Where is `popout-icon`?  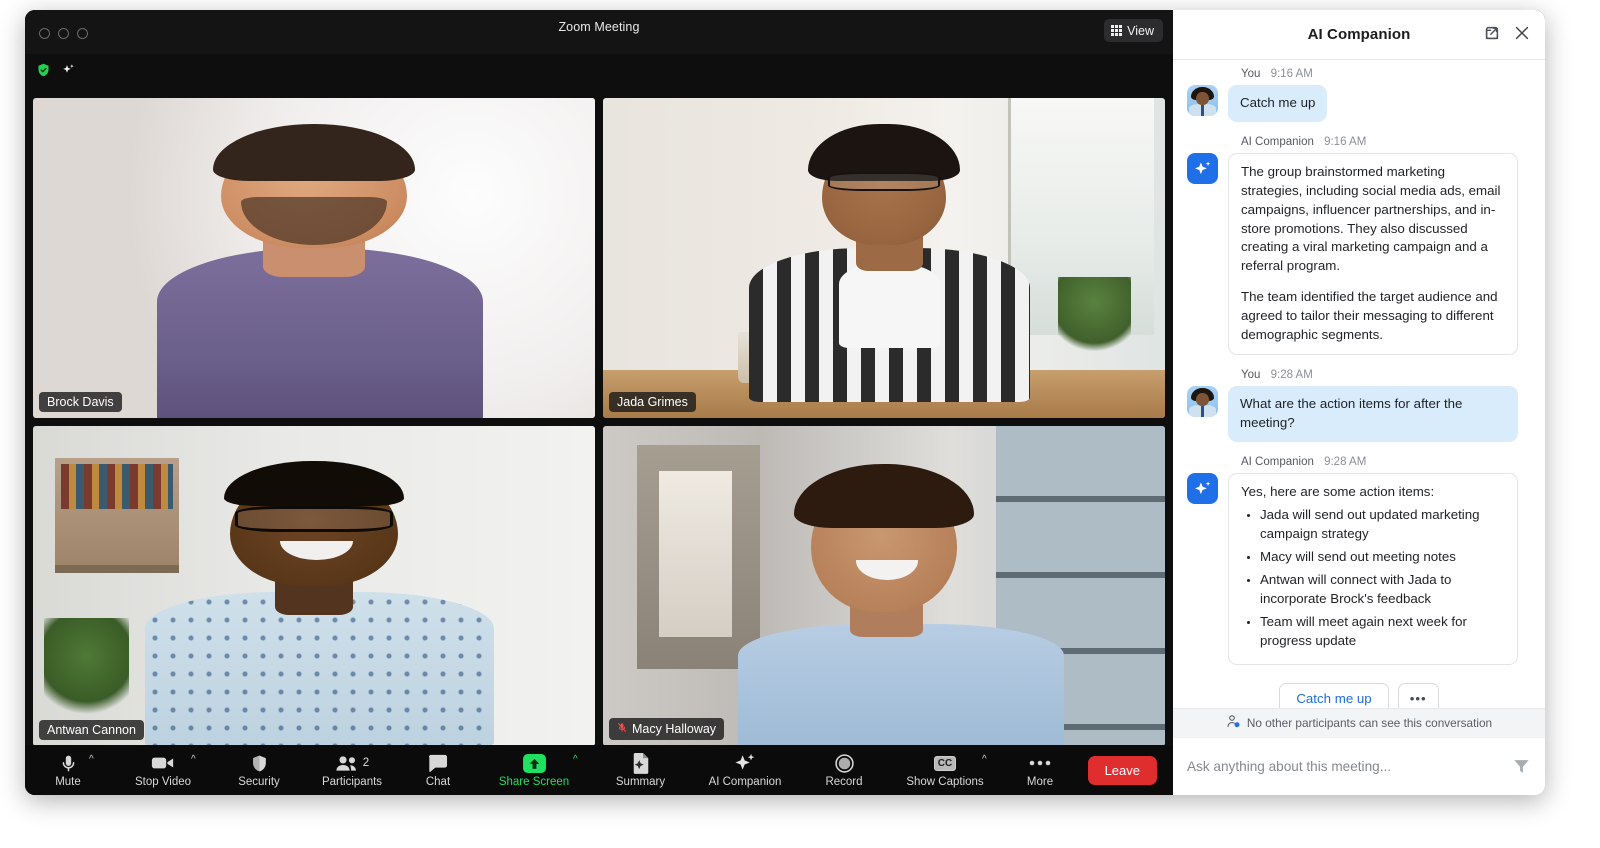
popout-icon is located at coordinates (1492, 35).